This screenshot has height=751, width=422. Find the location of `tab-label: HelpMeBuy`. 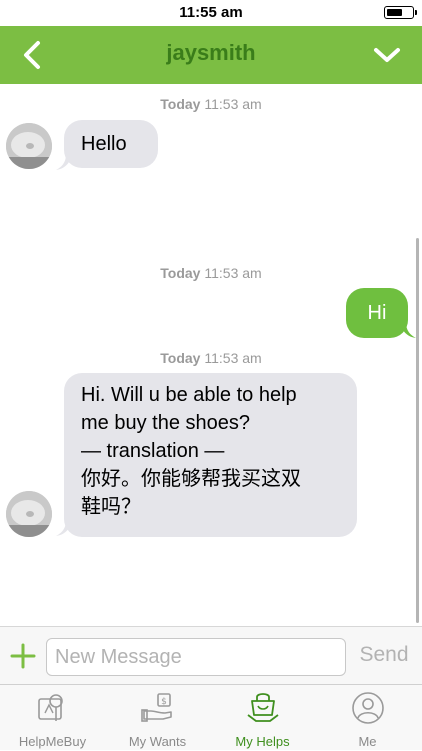

tab-label: HelpMeBuy is located at coordinates (52, 741).